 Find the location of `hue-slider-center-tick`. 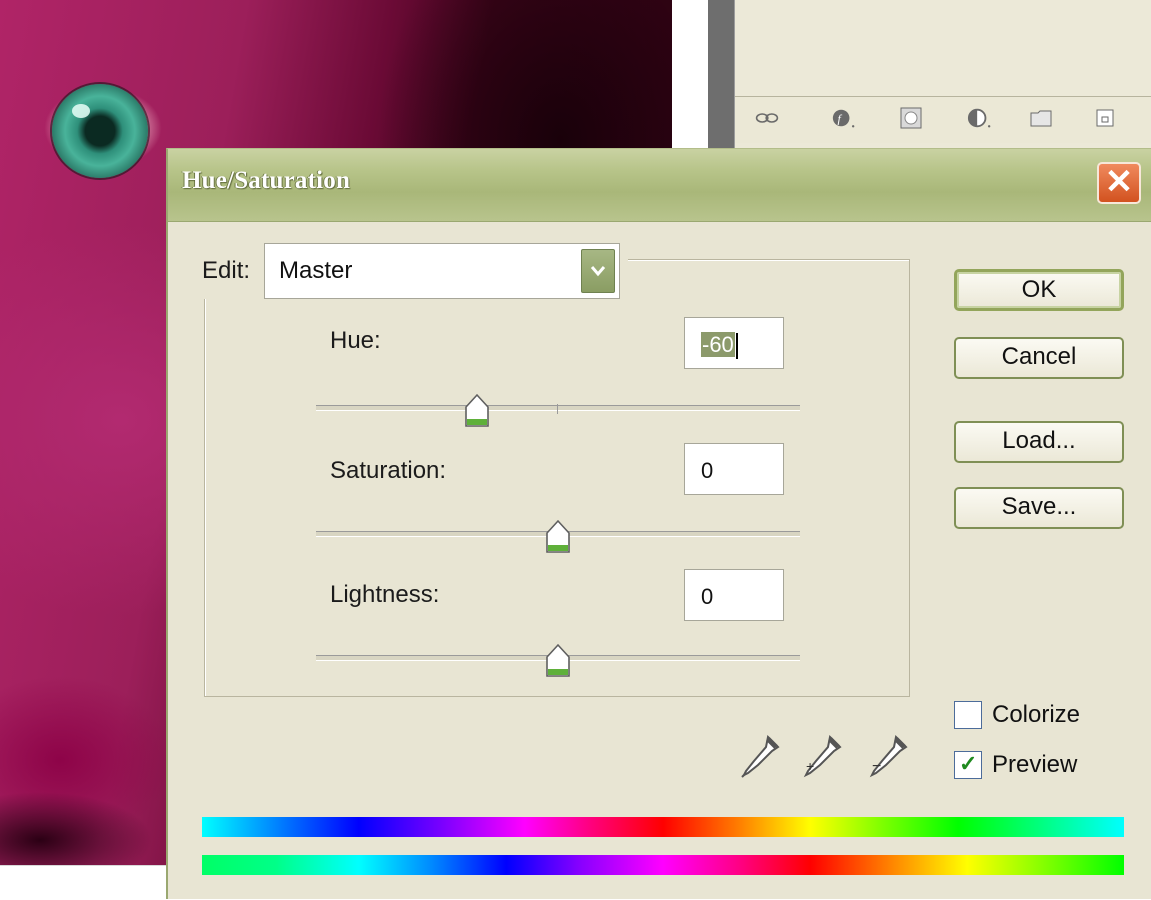

hue-slider-center-tick is located at coordinates (557, 409).